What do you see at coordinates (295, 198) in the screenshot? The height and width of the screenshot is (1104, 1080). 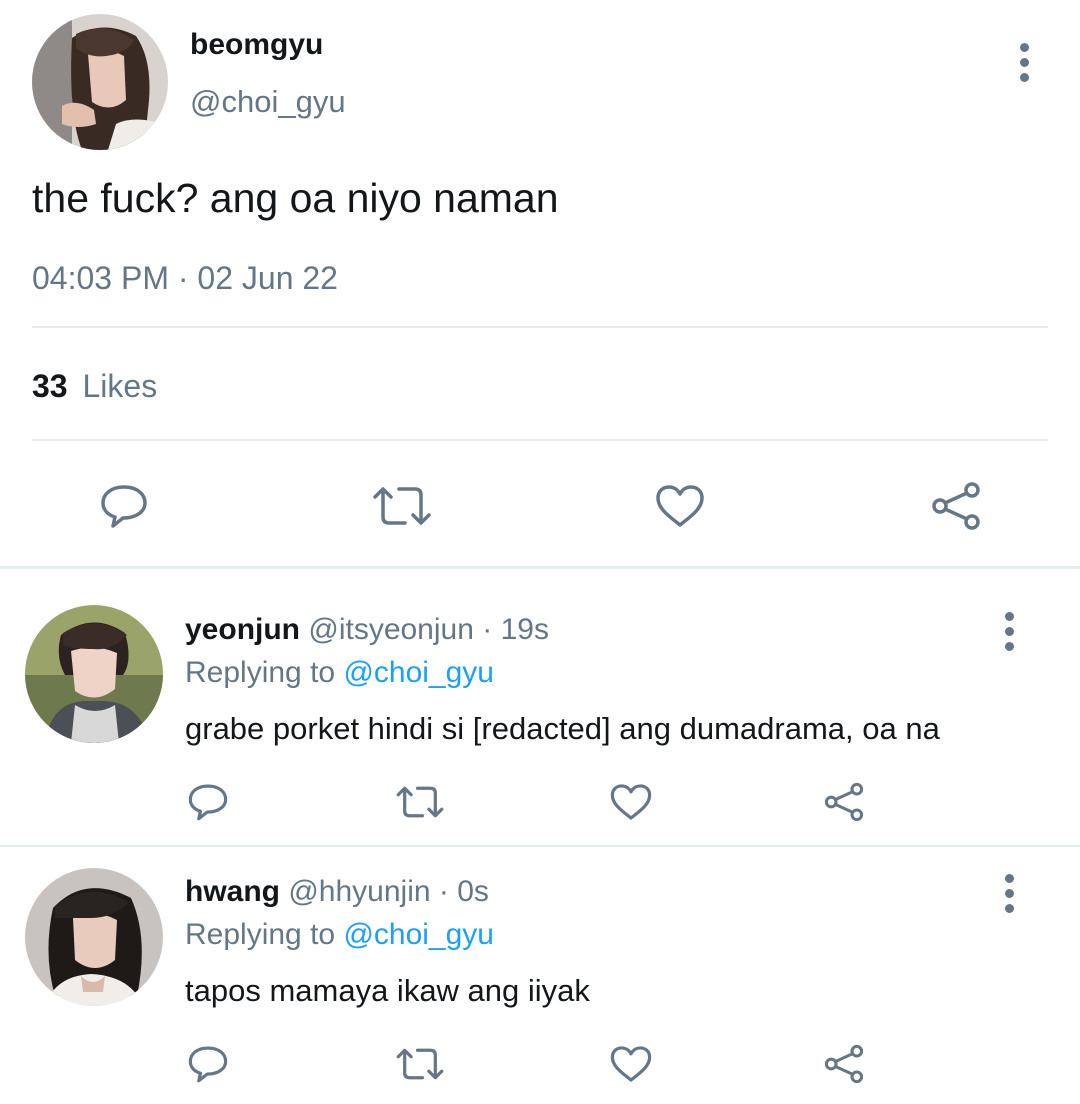 I see `tweet-text: the fuck? ang oa niyo naman` at bounding box center [295, 198].